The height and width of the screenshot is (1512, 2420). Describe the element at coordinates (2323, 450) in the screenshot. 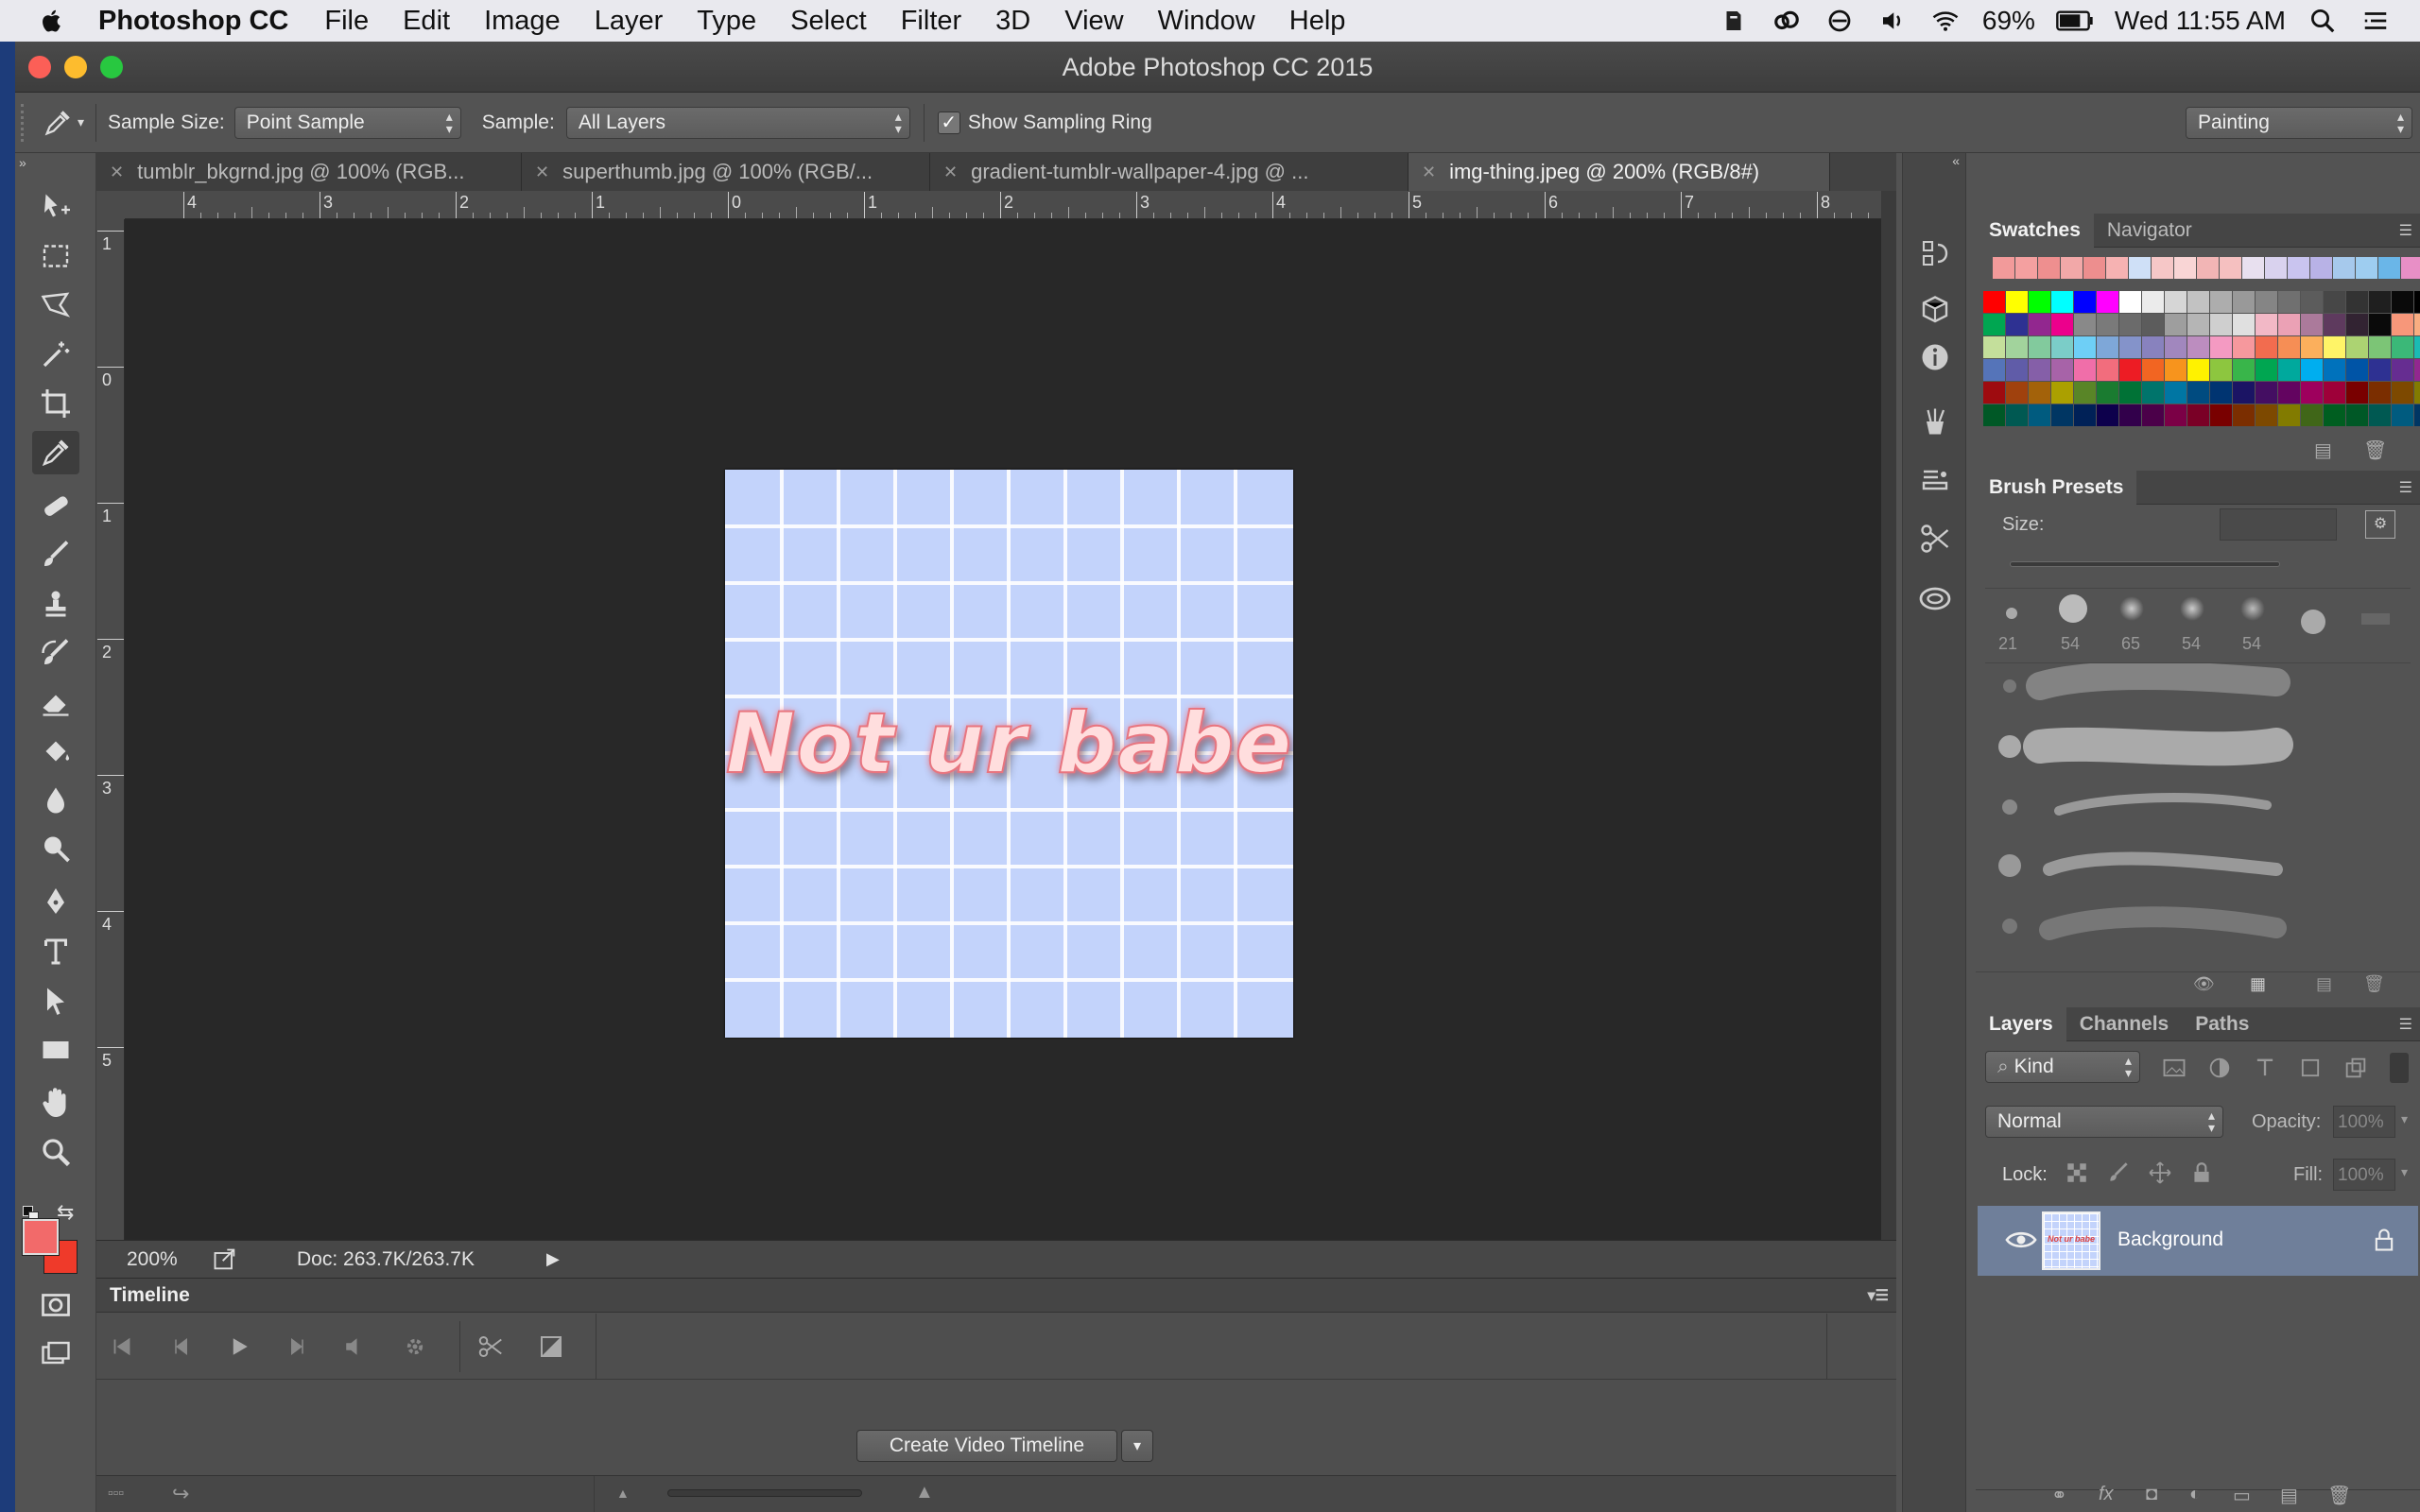

I see `new-swatch-icon: ▤` at that location.